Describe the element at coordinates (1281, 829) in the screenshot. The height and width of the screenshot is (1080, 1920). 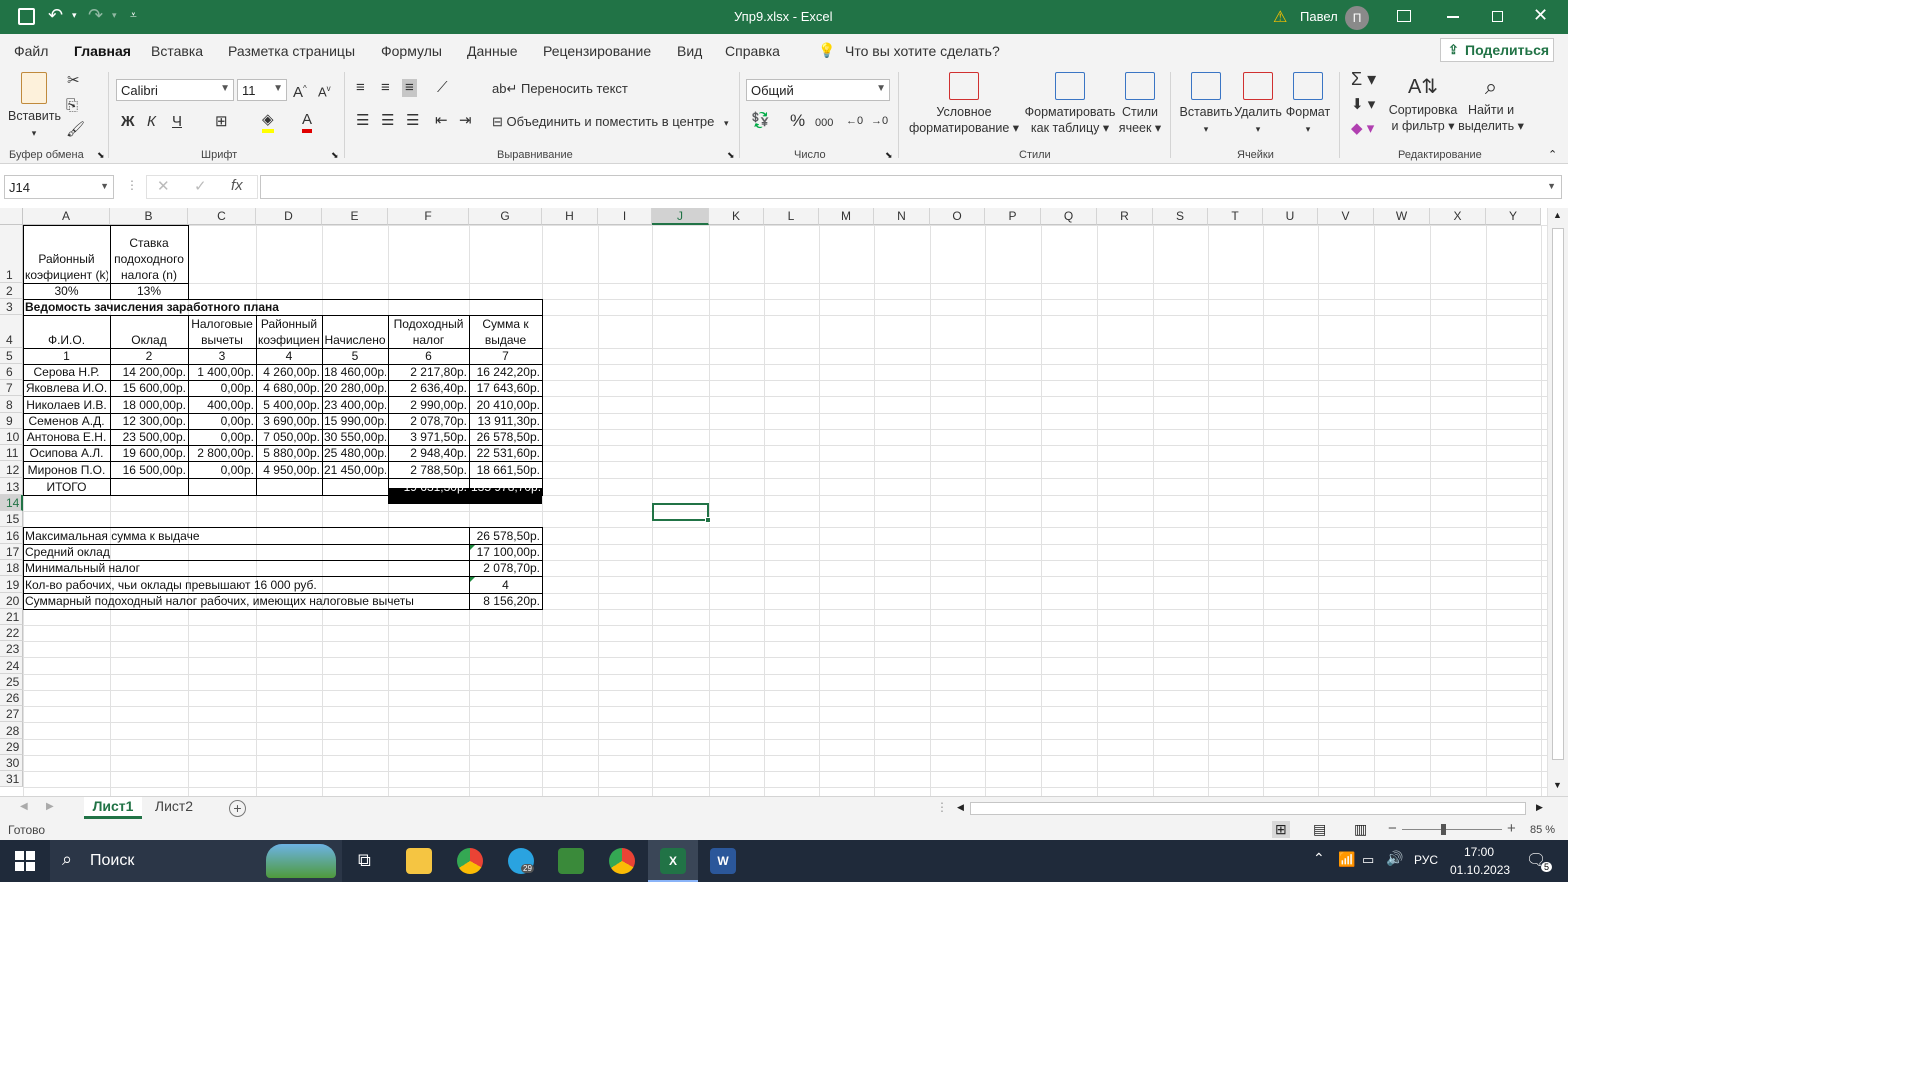
I see `normal-view-icon: ⊞` at that location.